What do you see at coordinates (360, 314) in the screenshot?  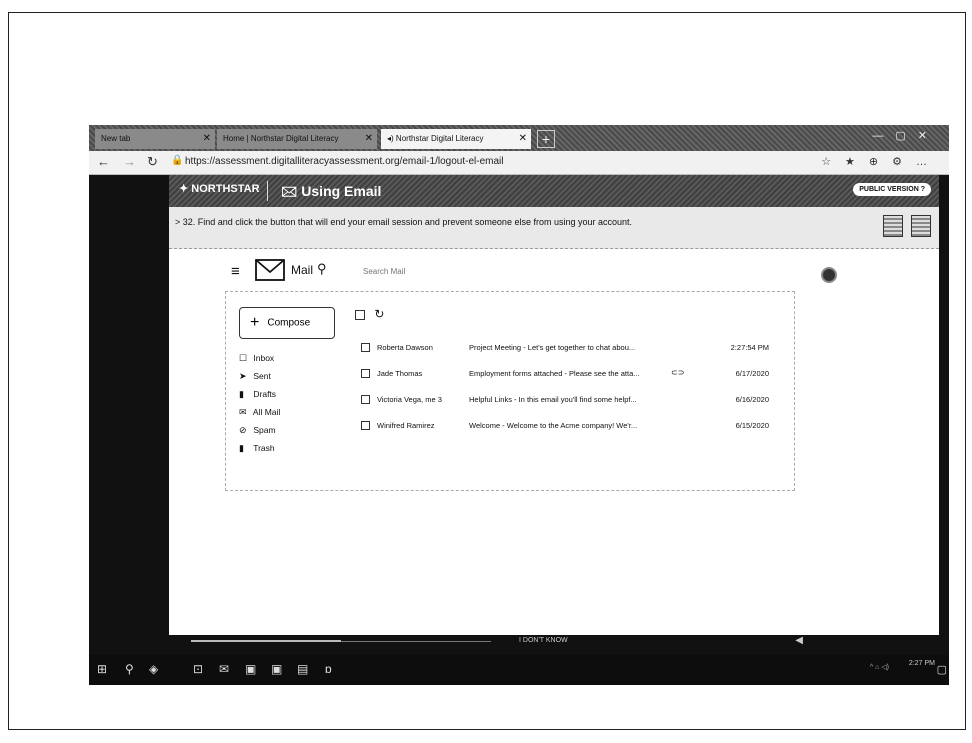 I see `select-all-checkbox` at bounding box center [360, 314].